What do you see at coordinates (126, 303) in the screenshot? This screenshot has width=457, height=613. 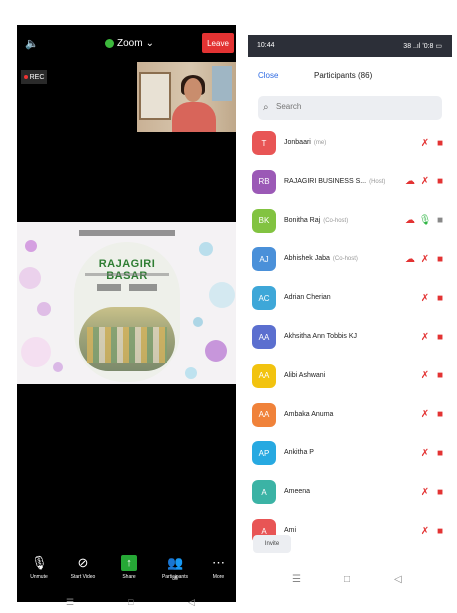 I see `shared-screen: RAJAGIRI BASAR` at bounding box center [126, 303].